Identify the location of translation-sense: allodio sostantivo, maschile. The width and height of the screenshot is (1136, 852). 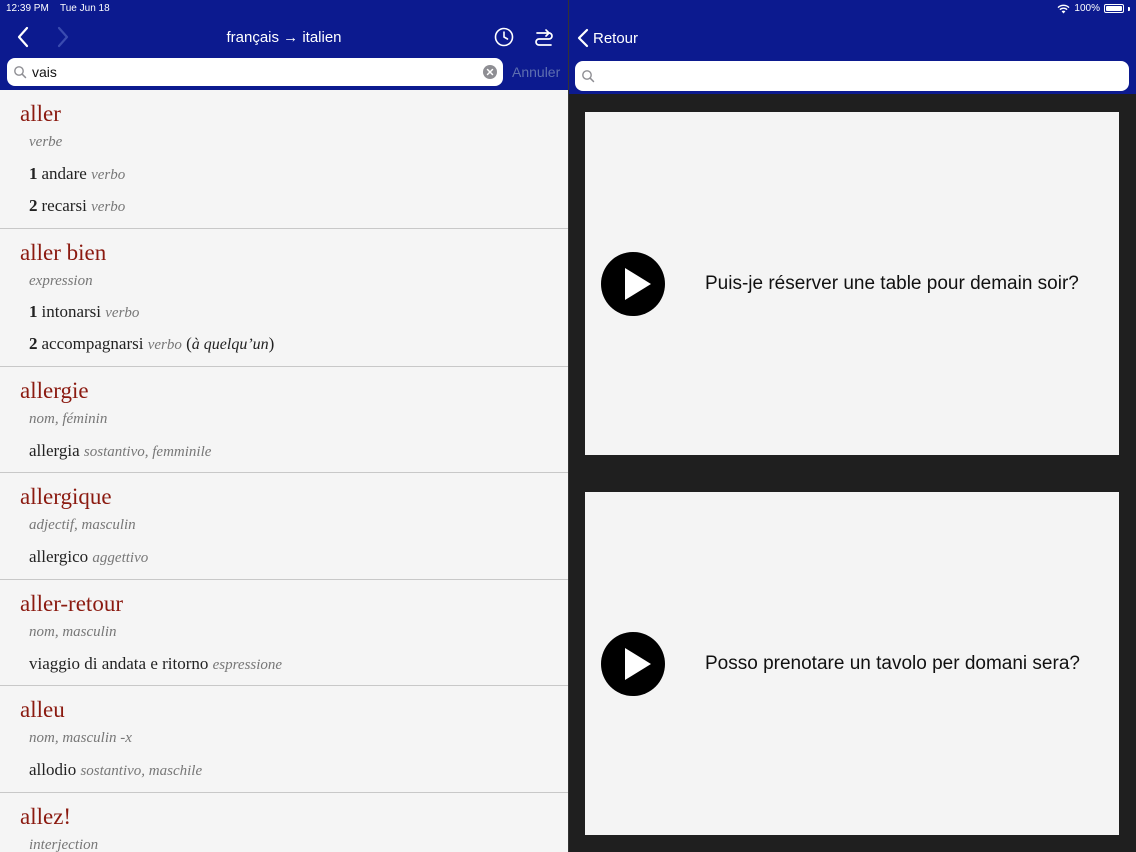
(115, 770).